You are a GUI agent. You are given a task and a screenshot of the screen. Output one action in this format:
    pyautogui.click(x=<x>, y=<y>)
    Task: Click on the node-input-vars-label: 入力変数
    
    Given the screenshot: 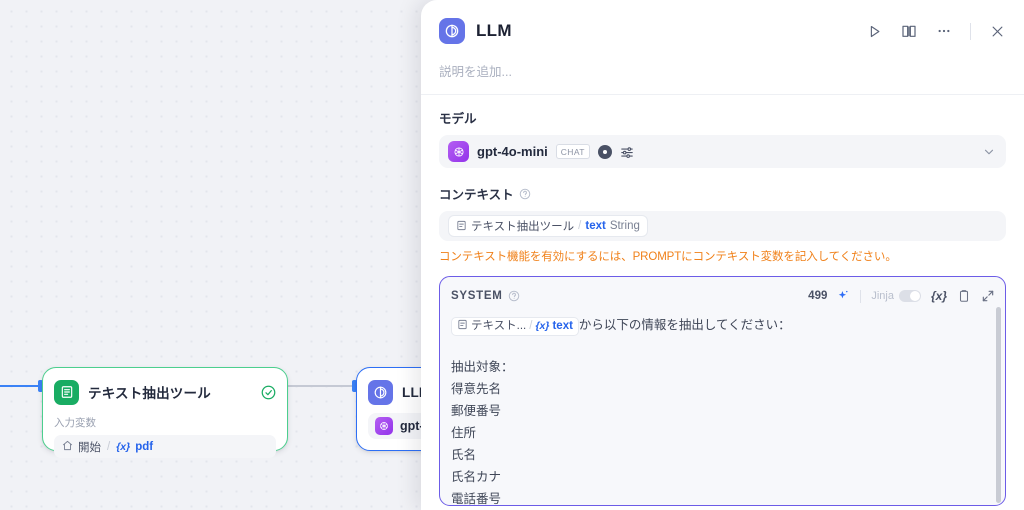 What is the action you would take?
    pyautogui.click(x=75, y=423)
    